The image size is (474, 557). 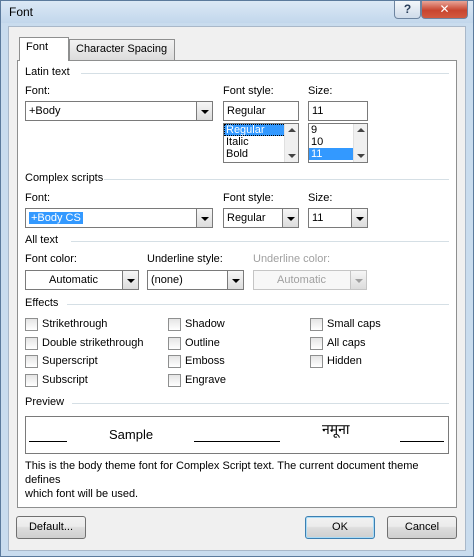 What do you see at coordinates (70, 361) in the screenshot?
I see `checkbox-label: Superscript` at bounding box center [70, 361].